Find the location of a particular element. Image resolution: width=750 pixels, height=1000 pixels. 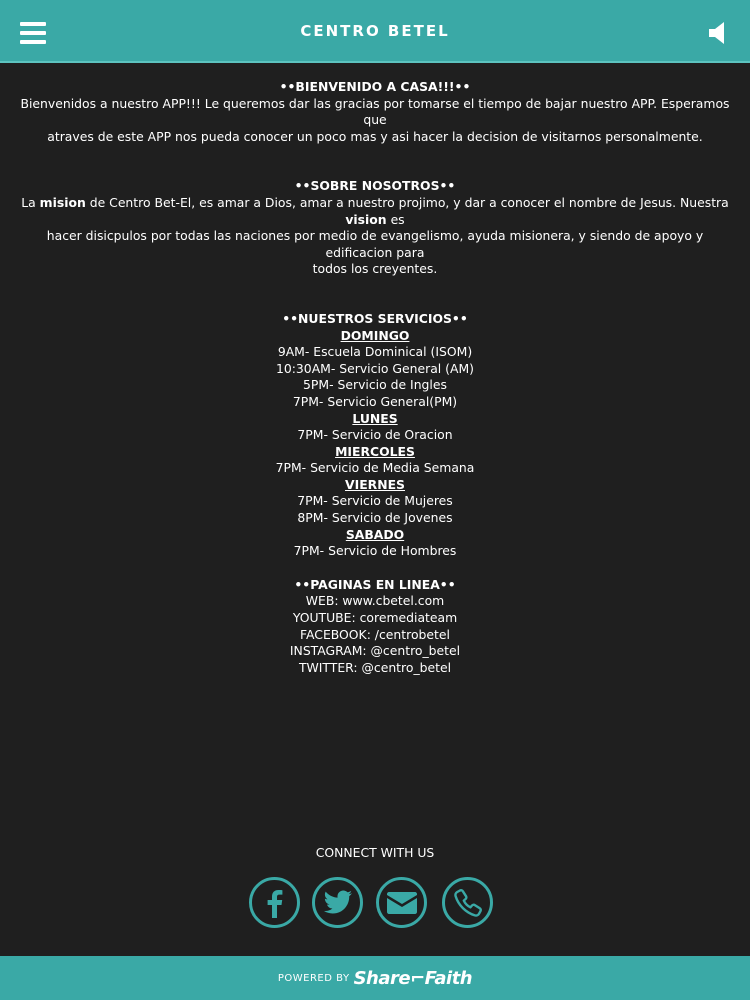

powered-by: POWERED BY Share⌐Faith is located at coordinates (375, 978).